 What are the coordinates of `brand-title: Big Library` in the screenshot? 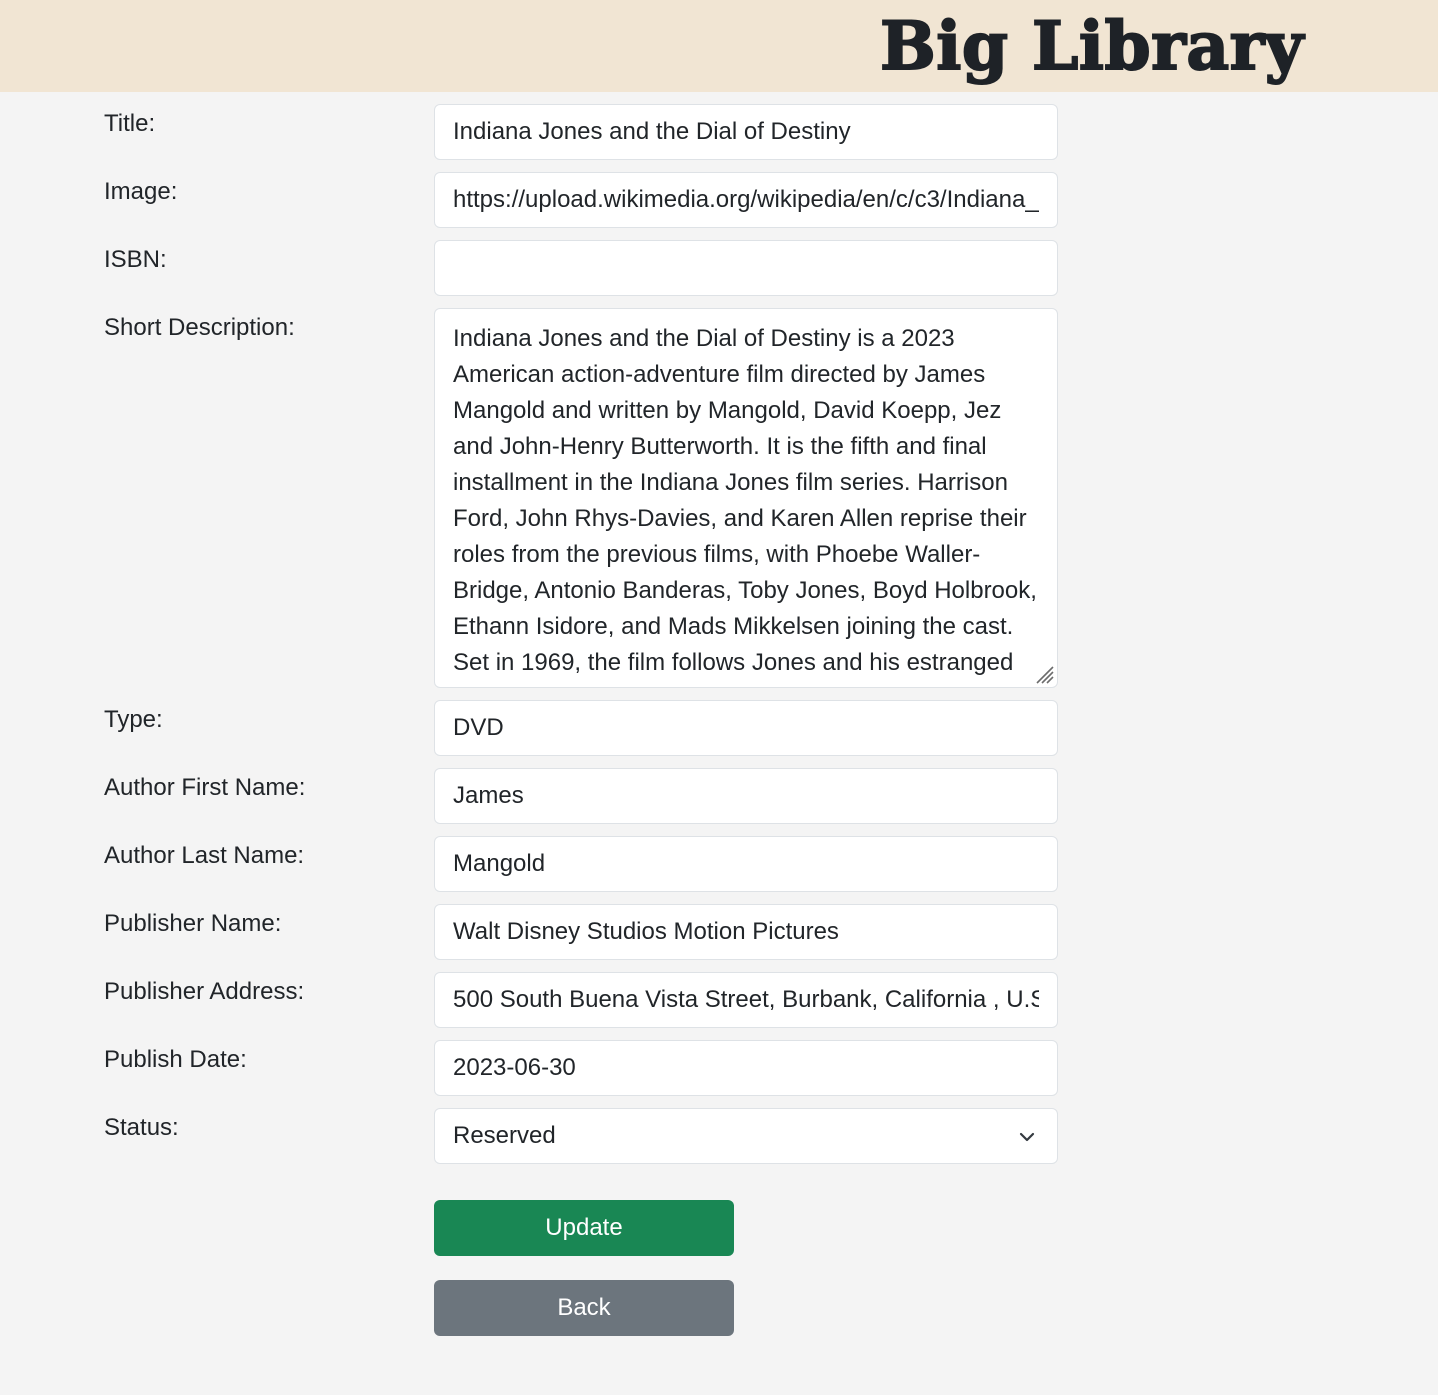 It's located at (1091, 46).